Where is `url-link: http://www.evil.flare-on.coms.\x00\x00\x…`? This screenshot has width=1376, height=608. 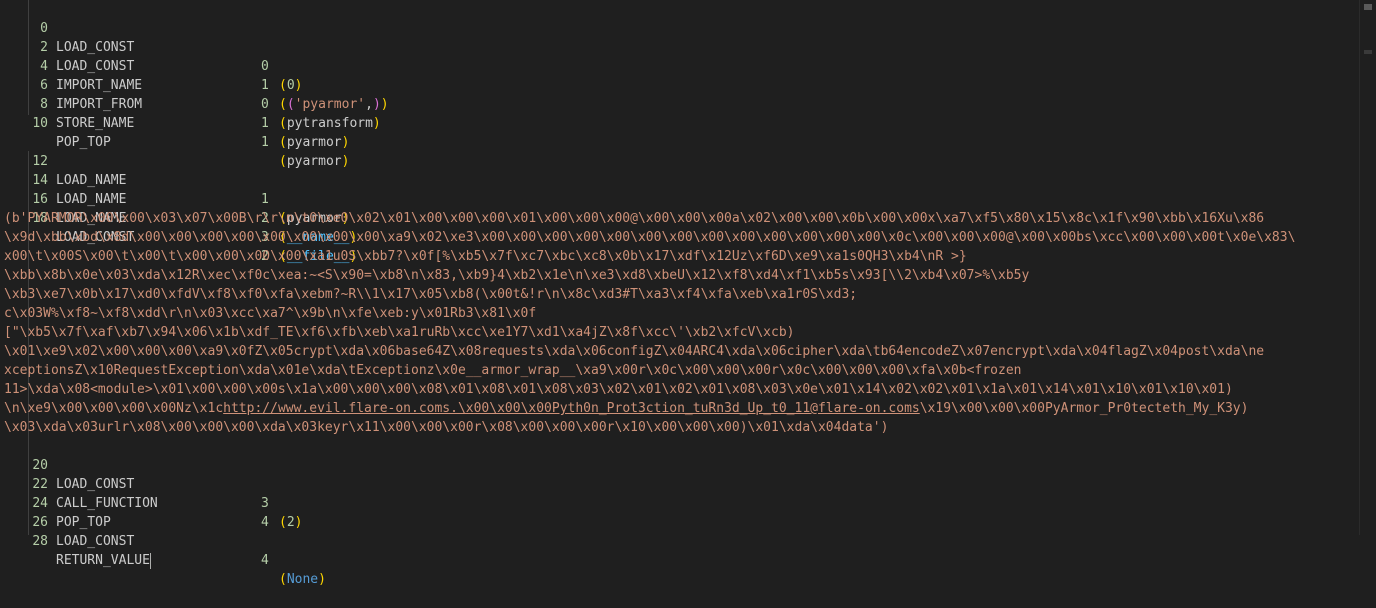 url-link: http://www.evil.flare-on.coms.\x00\x00\x… is located at coordinates (571, 408).